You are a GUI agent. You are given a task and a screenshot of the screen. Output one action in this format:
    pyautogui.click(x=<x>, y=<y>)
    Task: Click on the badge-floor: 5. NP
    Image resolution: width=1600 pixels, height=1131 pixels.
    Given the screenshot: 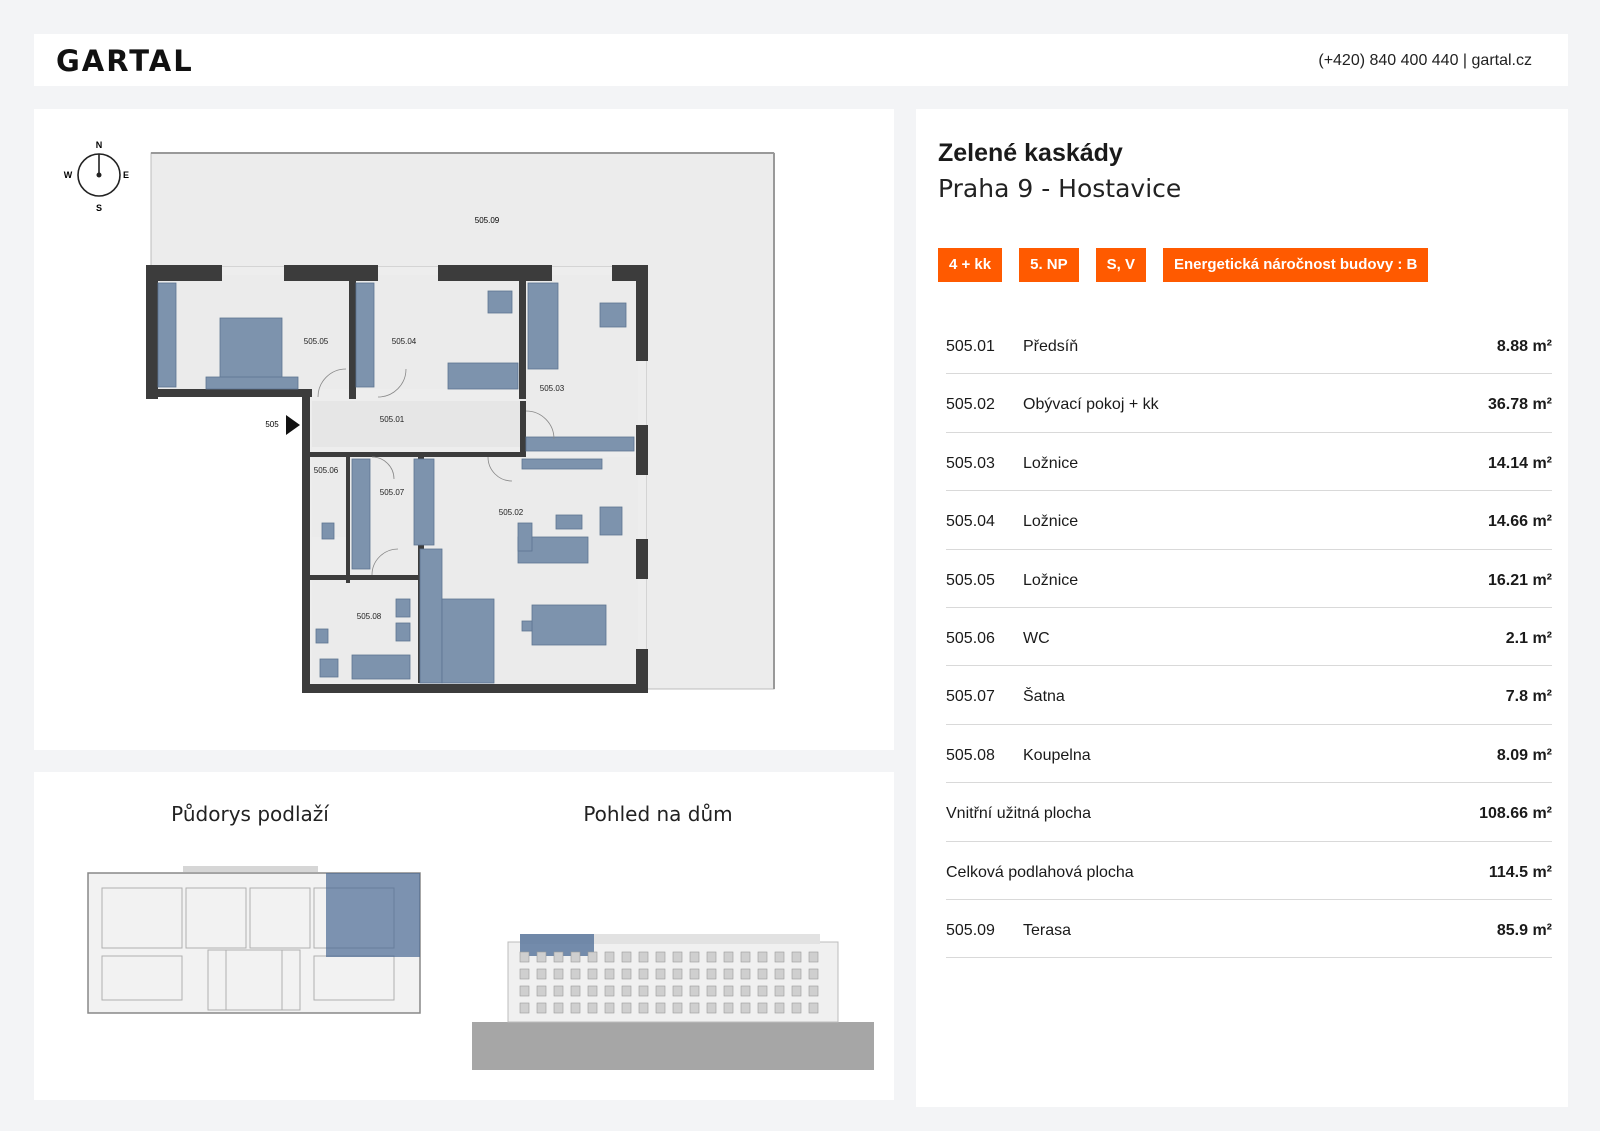 What is the action you would take?
    pyautogui.click(x=1049, y=265)
    